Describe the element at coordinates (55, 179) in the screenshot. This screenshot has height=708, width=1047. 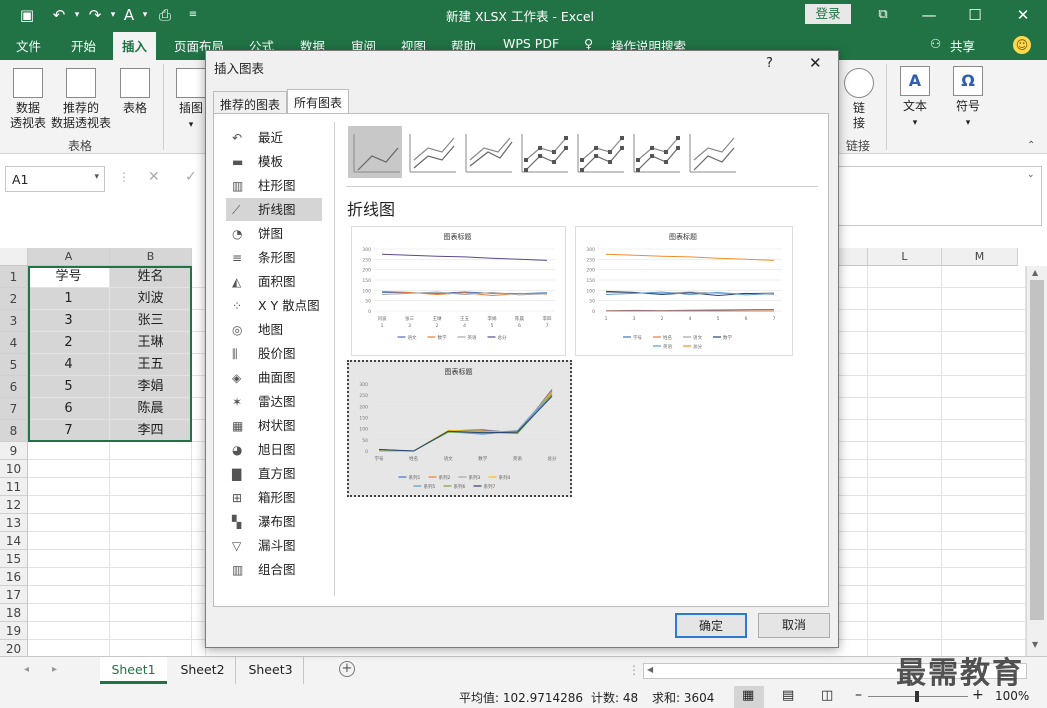
I see `name-box: A1 ▾` at that location.